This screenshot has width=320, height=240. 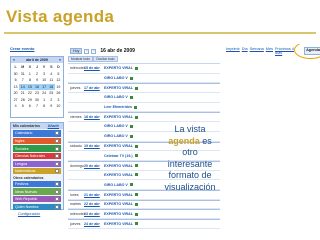 What do you see at coordinates (269, 51) in the screenshot?
I see `view-tab: Mes` at bounding box center [269, 51].